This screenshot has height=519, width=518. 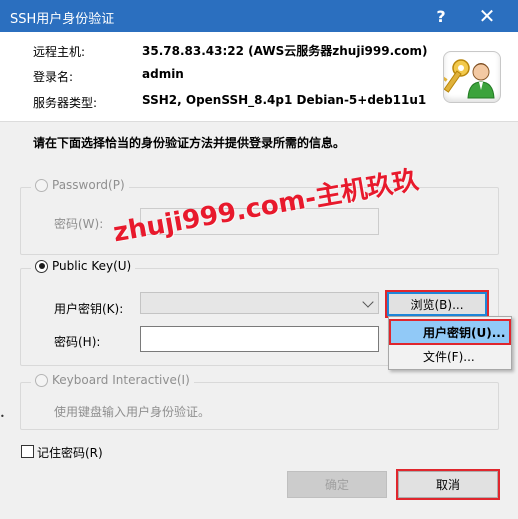 I want to click on chevron-down-icon, so click(x=368, y=302).